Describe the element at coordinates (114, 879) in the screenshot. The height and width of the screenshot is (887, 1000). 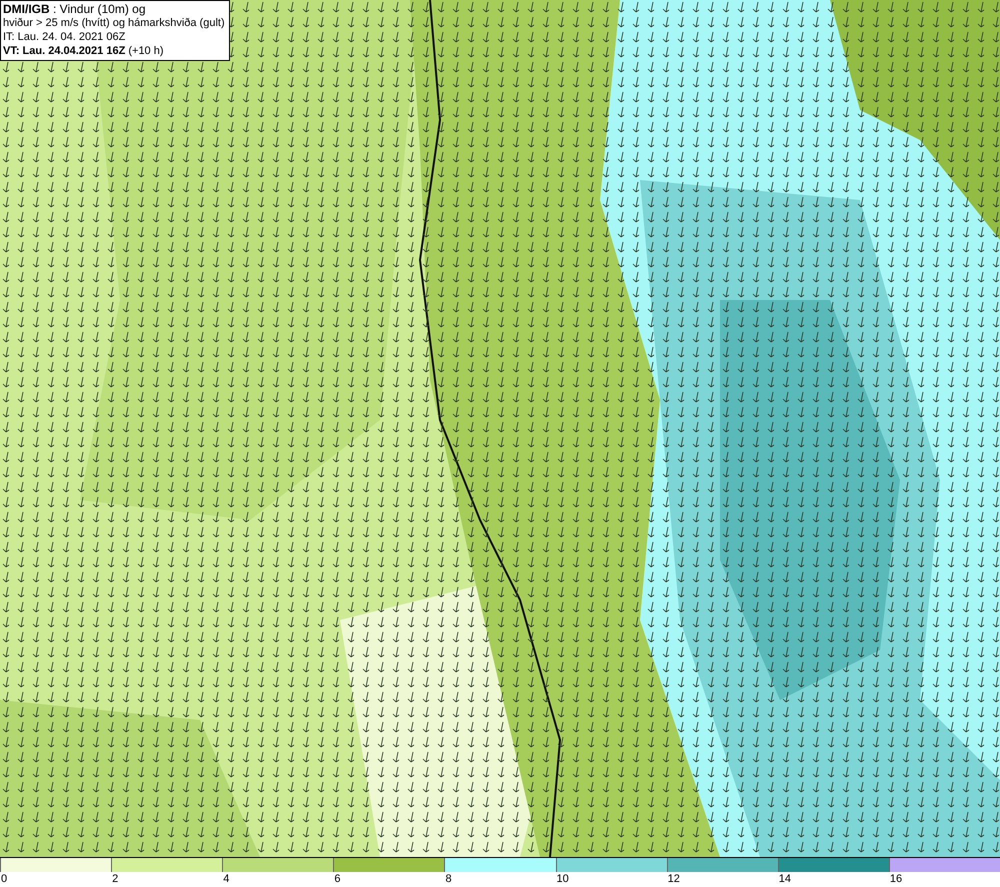
I see `legend-label: 2` at that location.